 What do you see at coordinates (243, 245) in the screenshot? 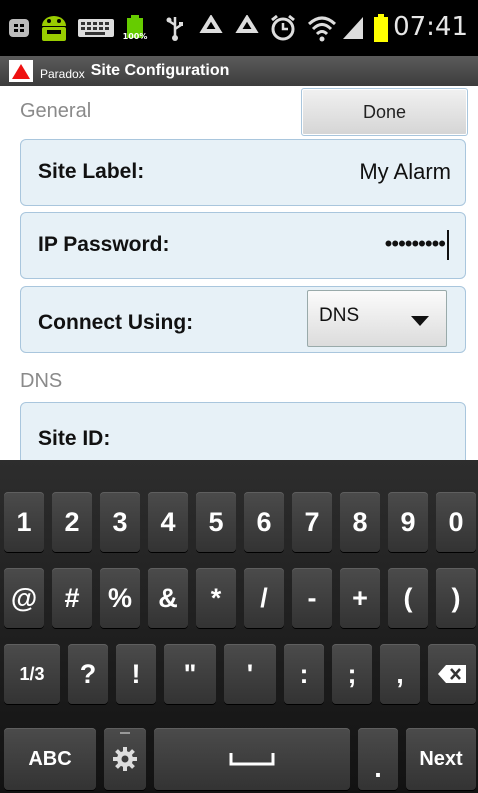
I see `ip-password-field: IP Password: •••••••••` at bounding box center [243, 245].